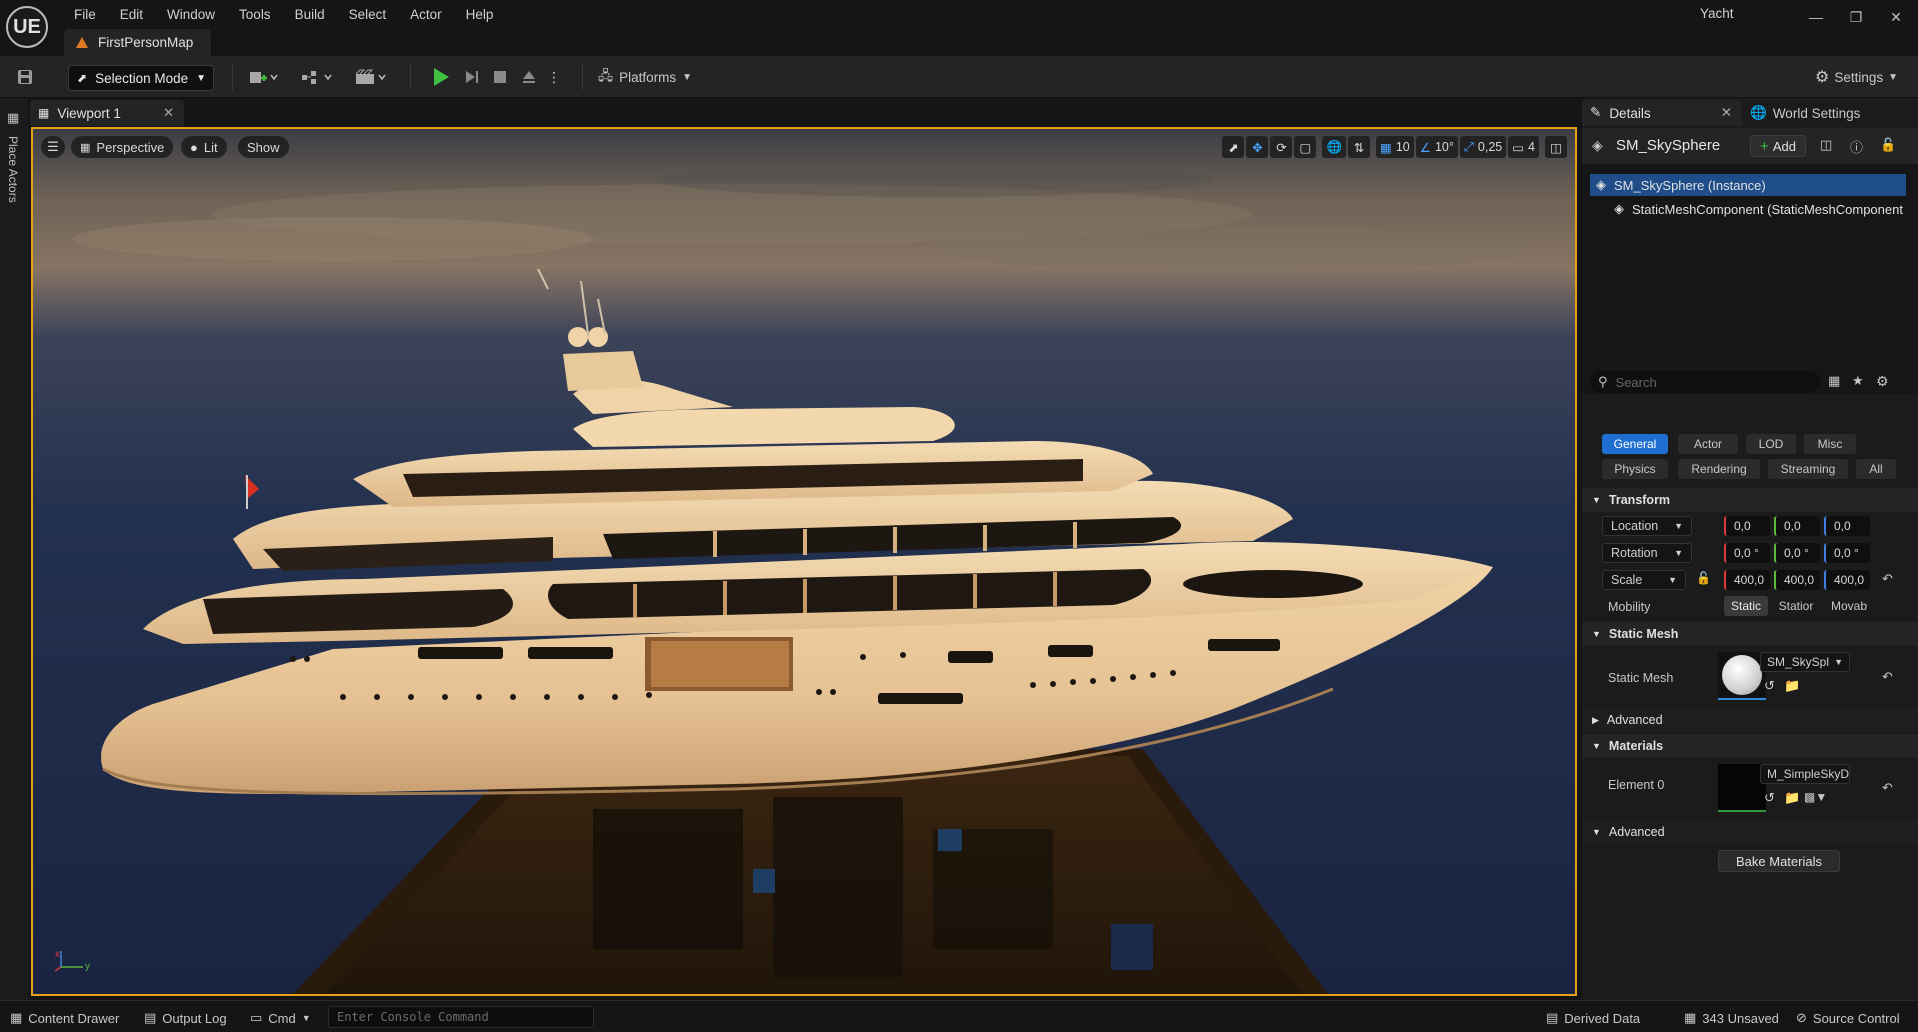  Describe the element at coordinates (138, 42) in the screenshot. I see `map-tab: FirstPersonMap` at that location.